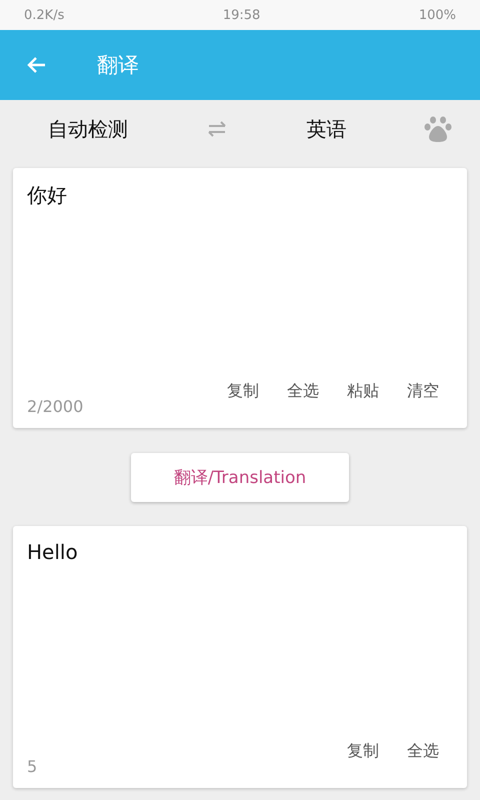  Describe the element at coordinates (423, 391) in the screenshot. I see `text-action: 清空` at that location.